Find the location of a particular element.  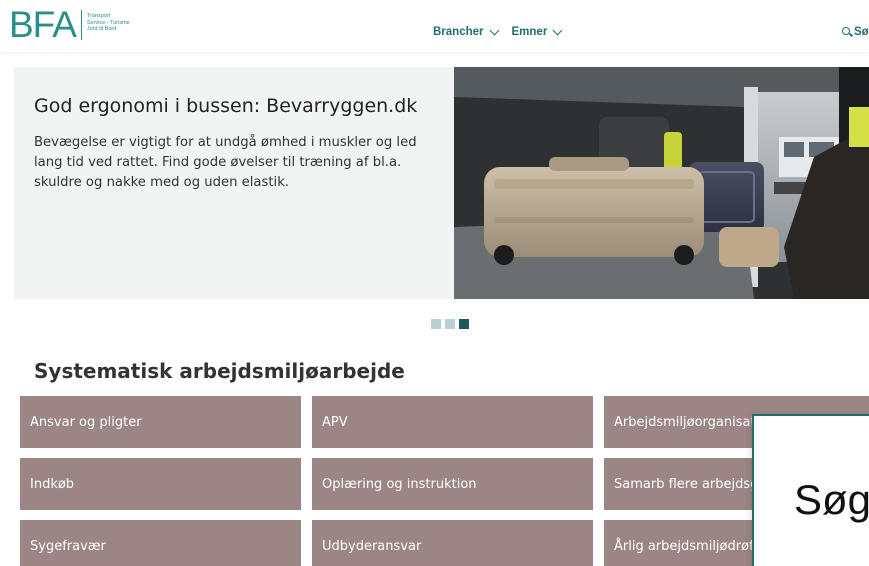

carousel-dots is located at coordinates (450, 324).